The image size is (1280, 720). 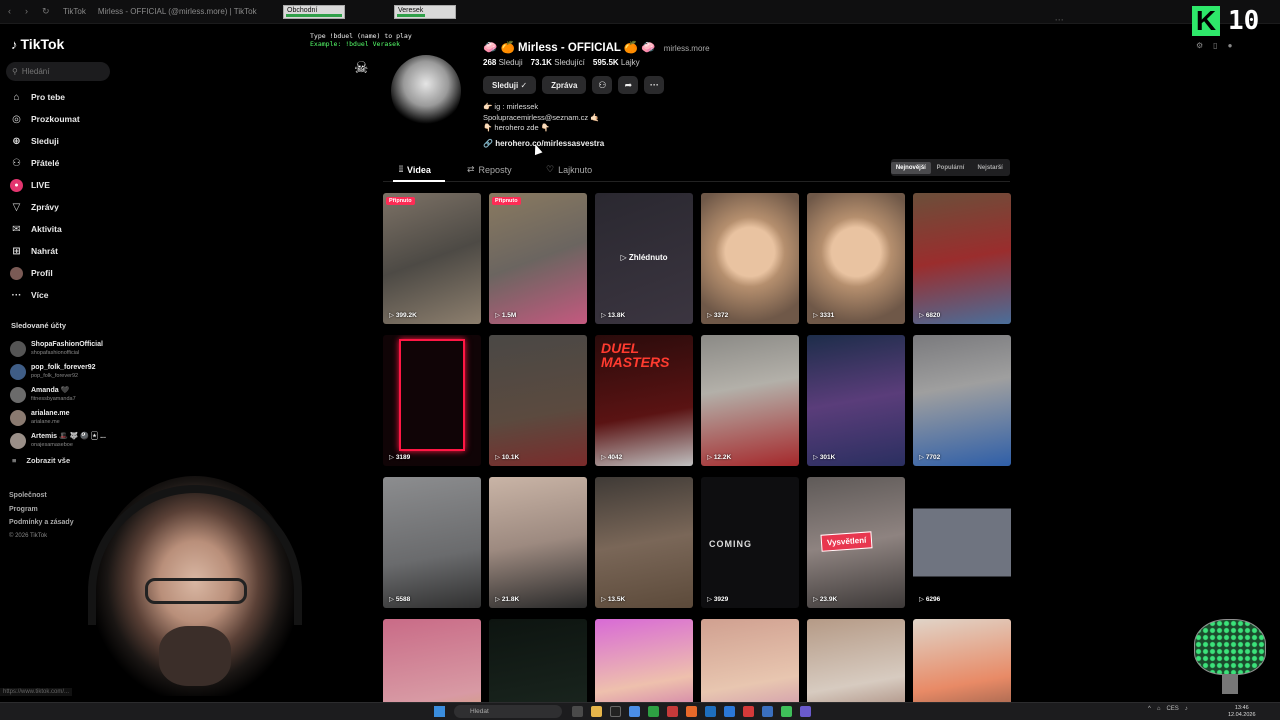 I want to click on bookmark-icon: ▯, so click(x=1215, y=45).